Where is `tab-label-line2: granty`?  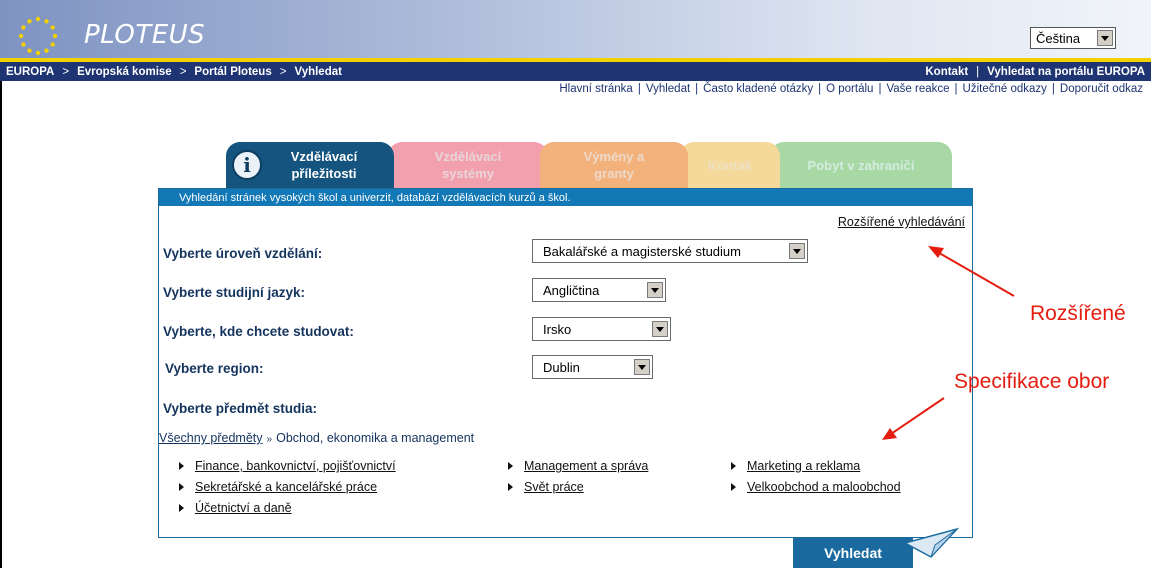 tab-label-line2: granty is located at coordinates (614, 173).